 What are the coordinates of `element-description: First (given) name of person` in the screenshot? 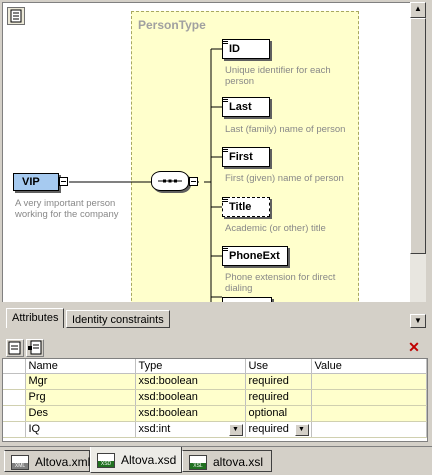 It's located at (284, 178).